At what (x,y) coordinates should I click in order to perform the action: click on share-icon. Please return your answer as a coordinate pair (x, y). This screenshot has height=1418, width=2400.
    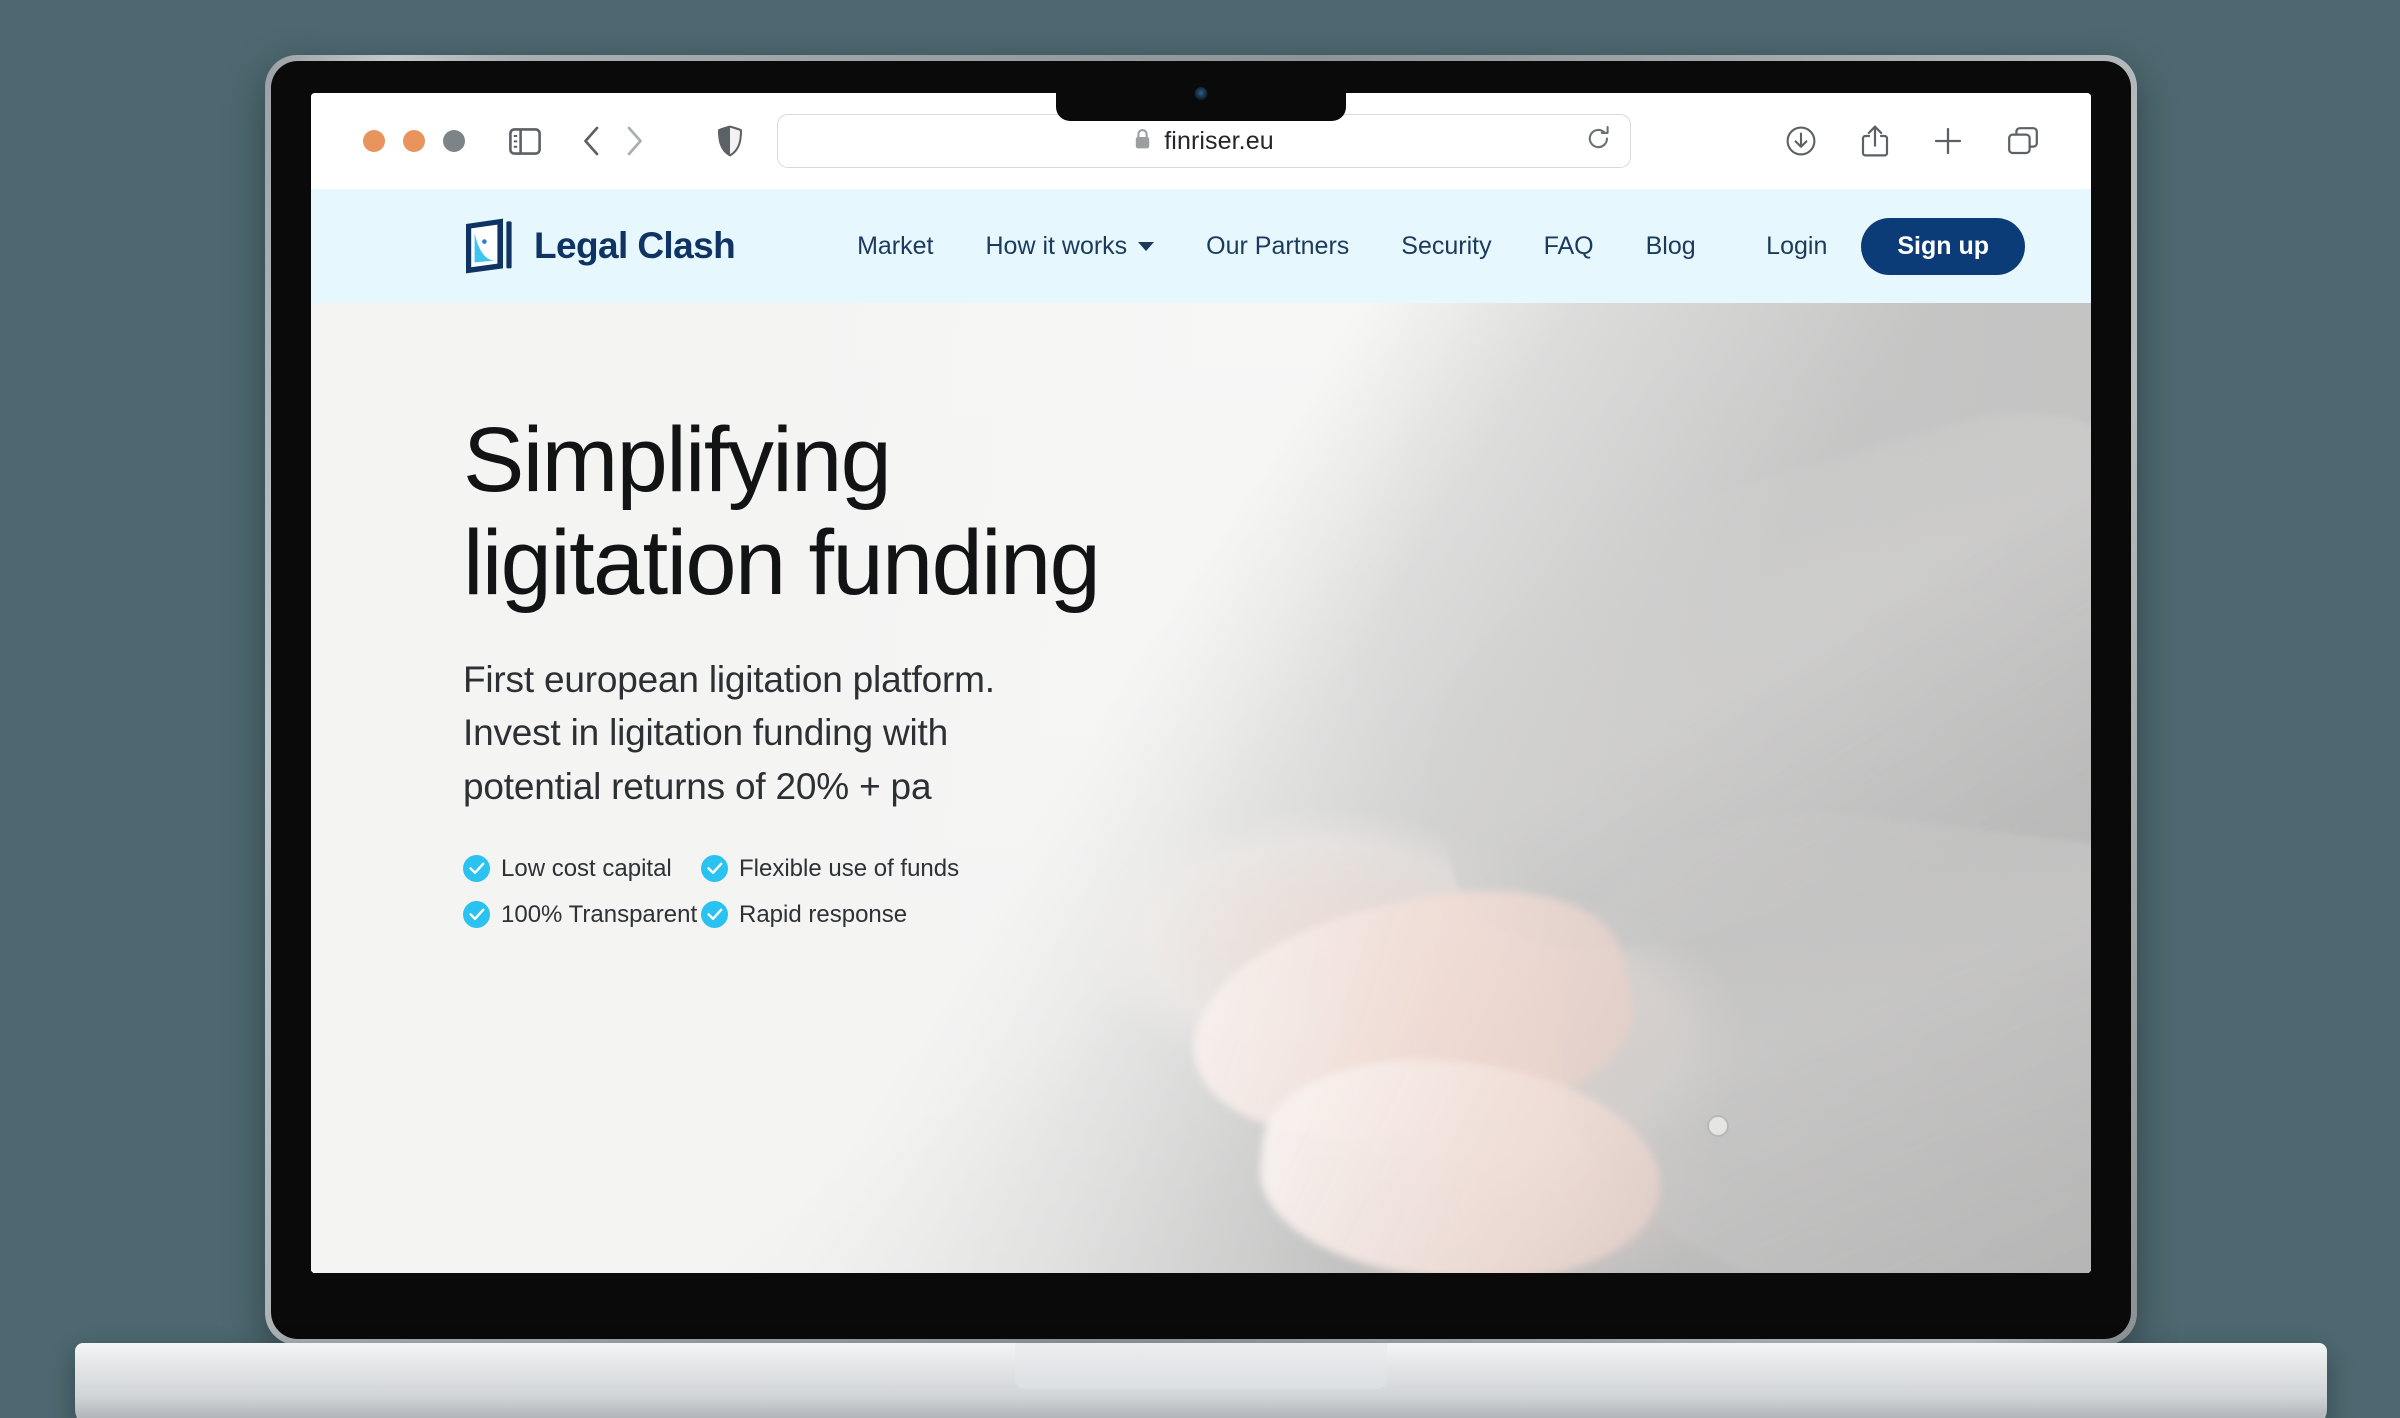
    Looking at the image, I should click on (1875, 141).